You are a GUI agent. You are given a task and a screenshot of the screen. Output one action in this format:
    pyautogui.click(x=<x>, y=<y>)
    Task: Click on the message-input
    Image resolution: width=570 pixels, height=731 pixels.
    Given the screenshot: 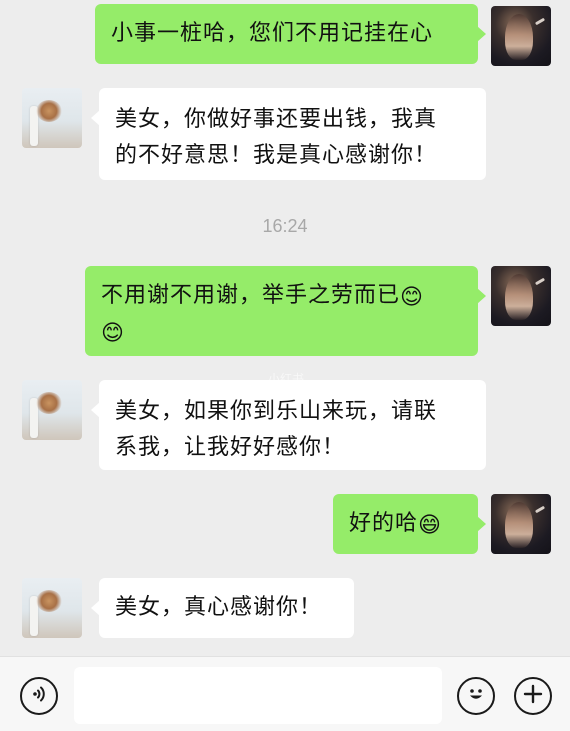 What is the action you would take?
    pyautogui.click(x=258, y=695)
    